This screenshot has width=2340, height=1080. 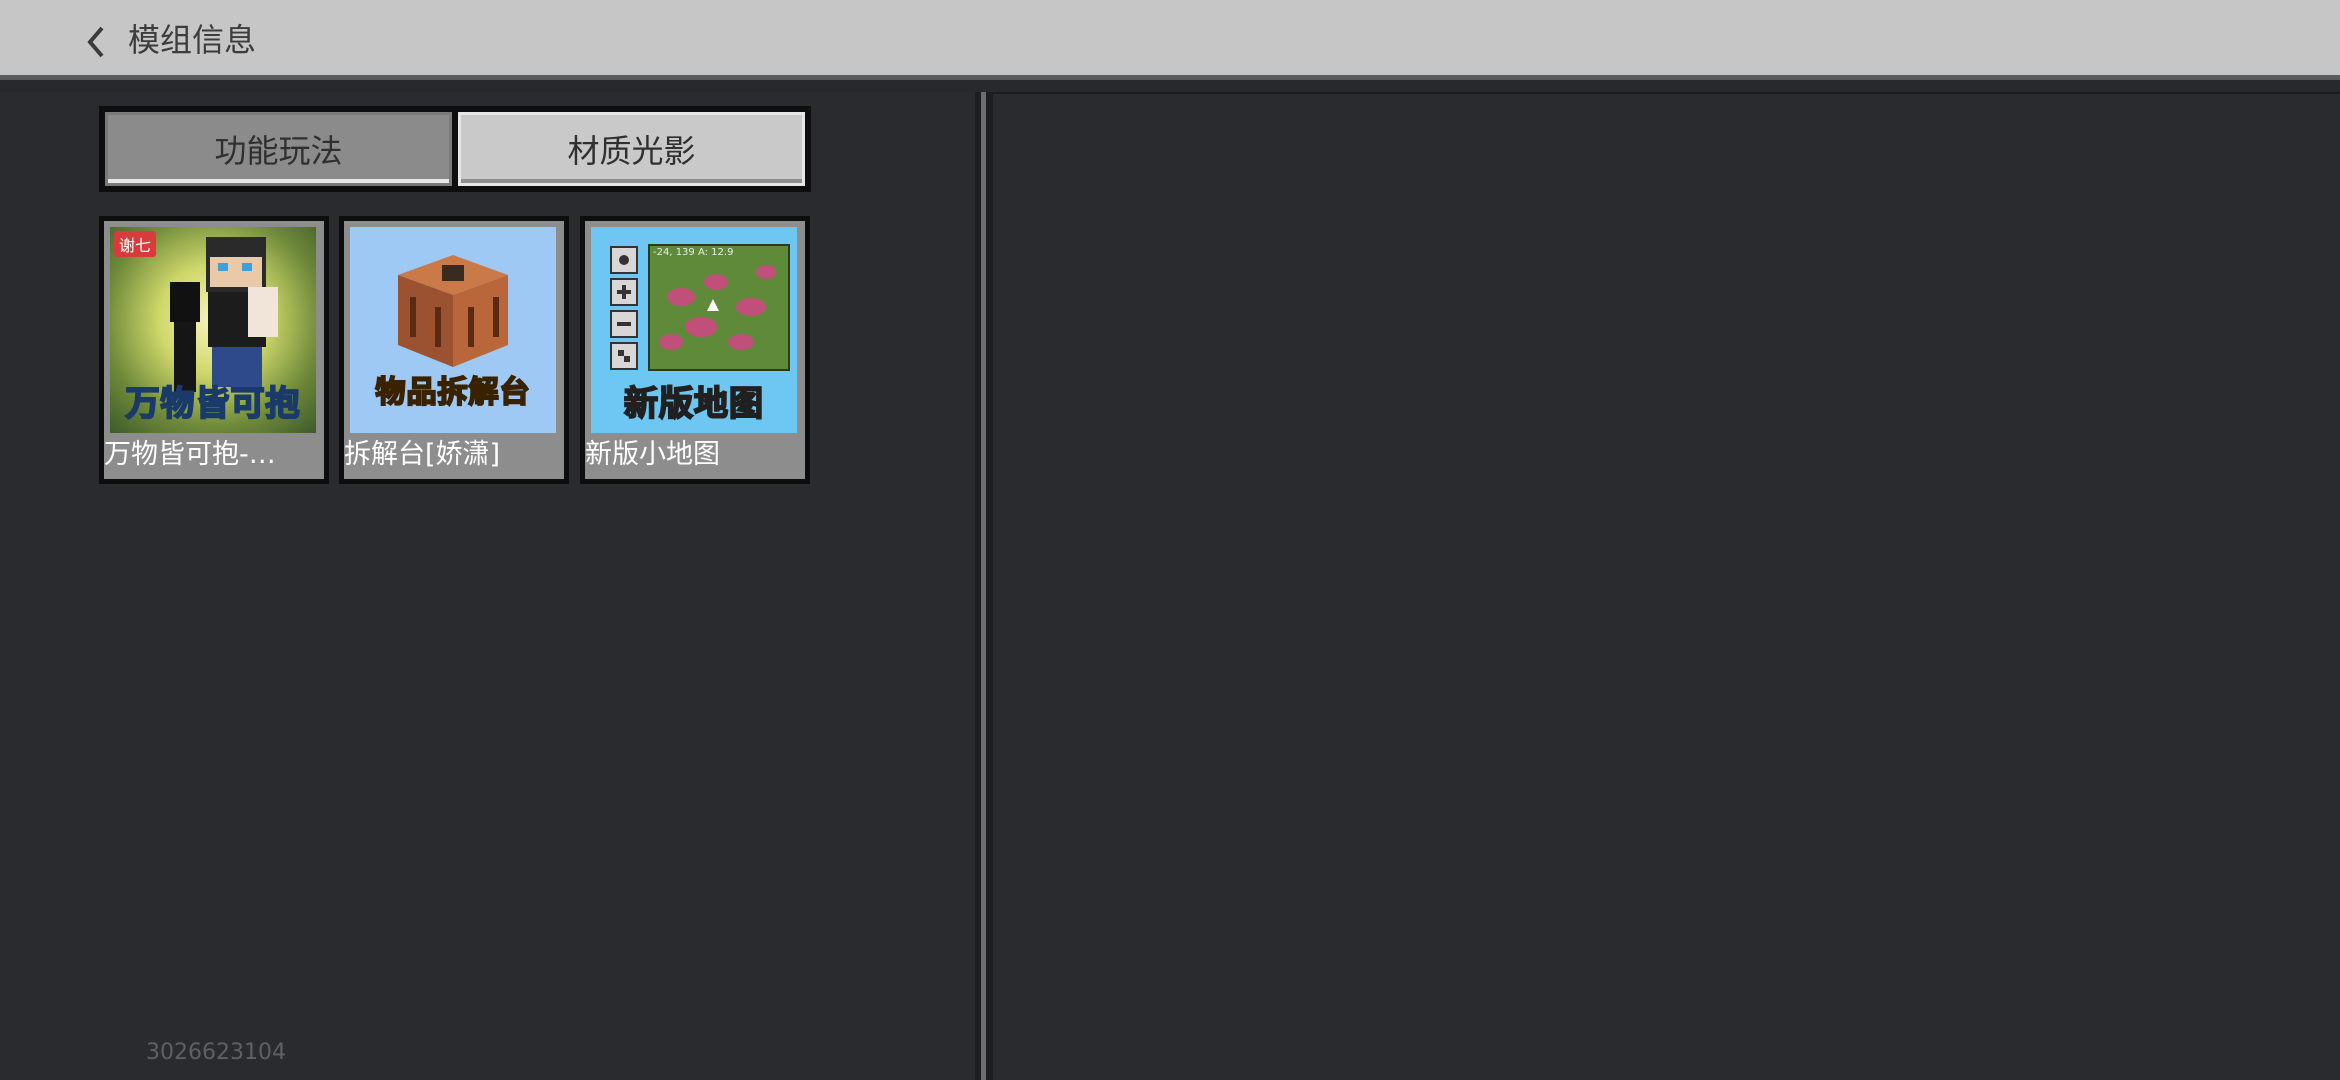 I want to click on mod-thumbnail: 谢七 万物皆可抱, so click(x=213, y=330).